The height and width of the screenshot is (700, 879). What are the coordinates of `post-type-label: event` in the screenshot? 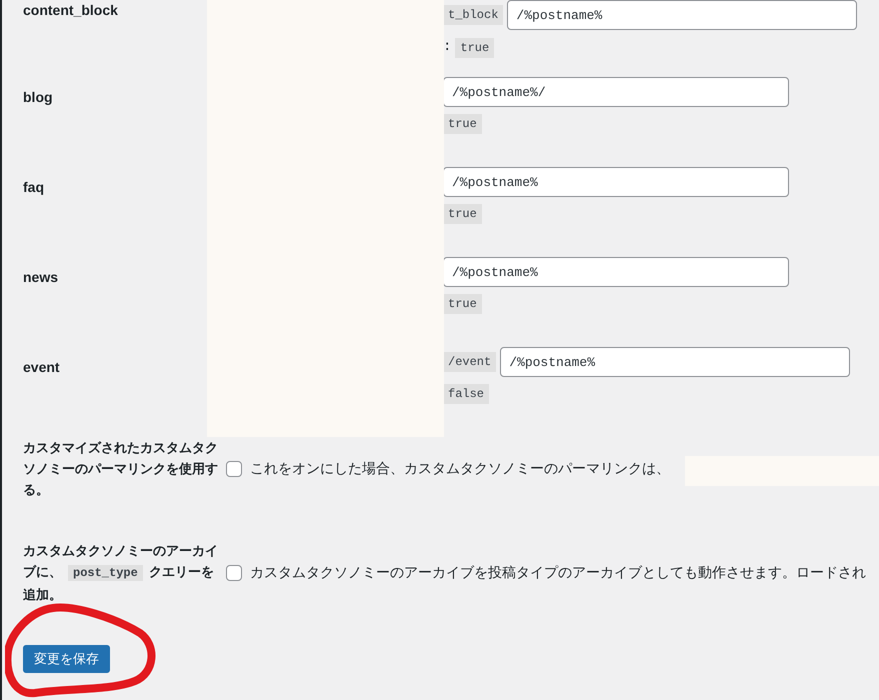 It's located at (41, 367).